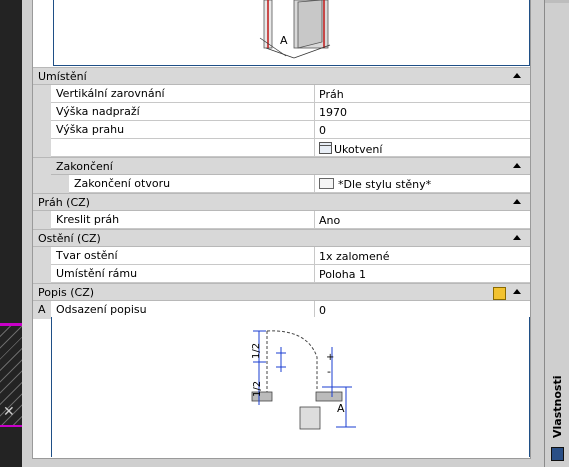 Image resolution: width=569 pixels, height=467 pixels. I want to click on dimension-label-a: A, so click(284, 40).